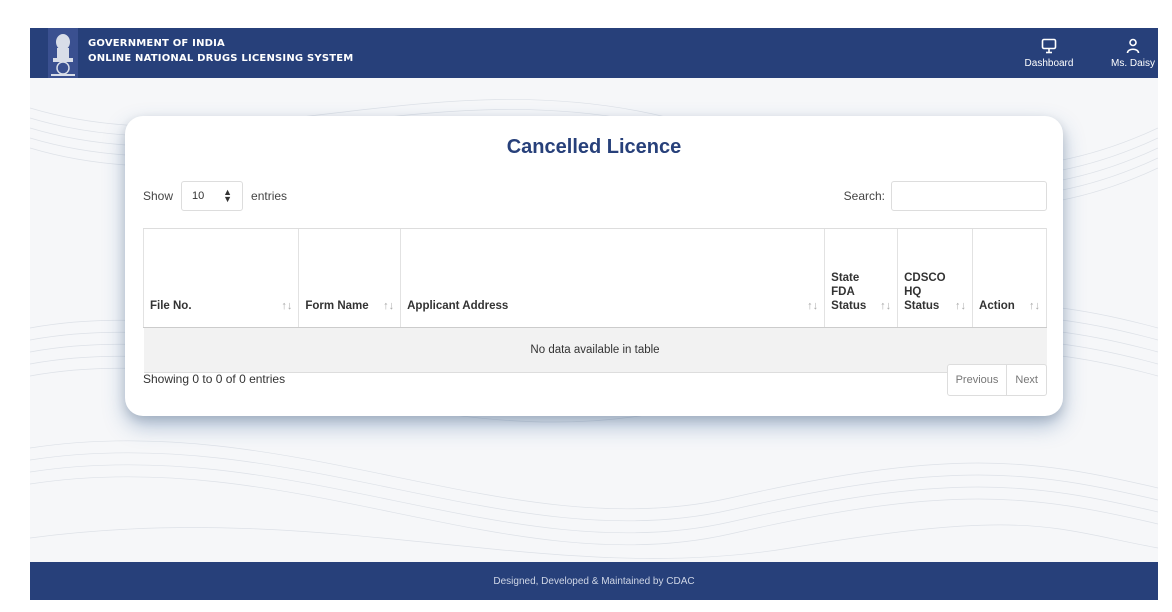  Describe the element at coordinates (337, 306) in the screenshot. I see `column-label: Form Name` at that location.